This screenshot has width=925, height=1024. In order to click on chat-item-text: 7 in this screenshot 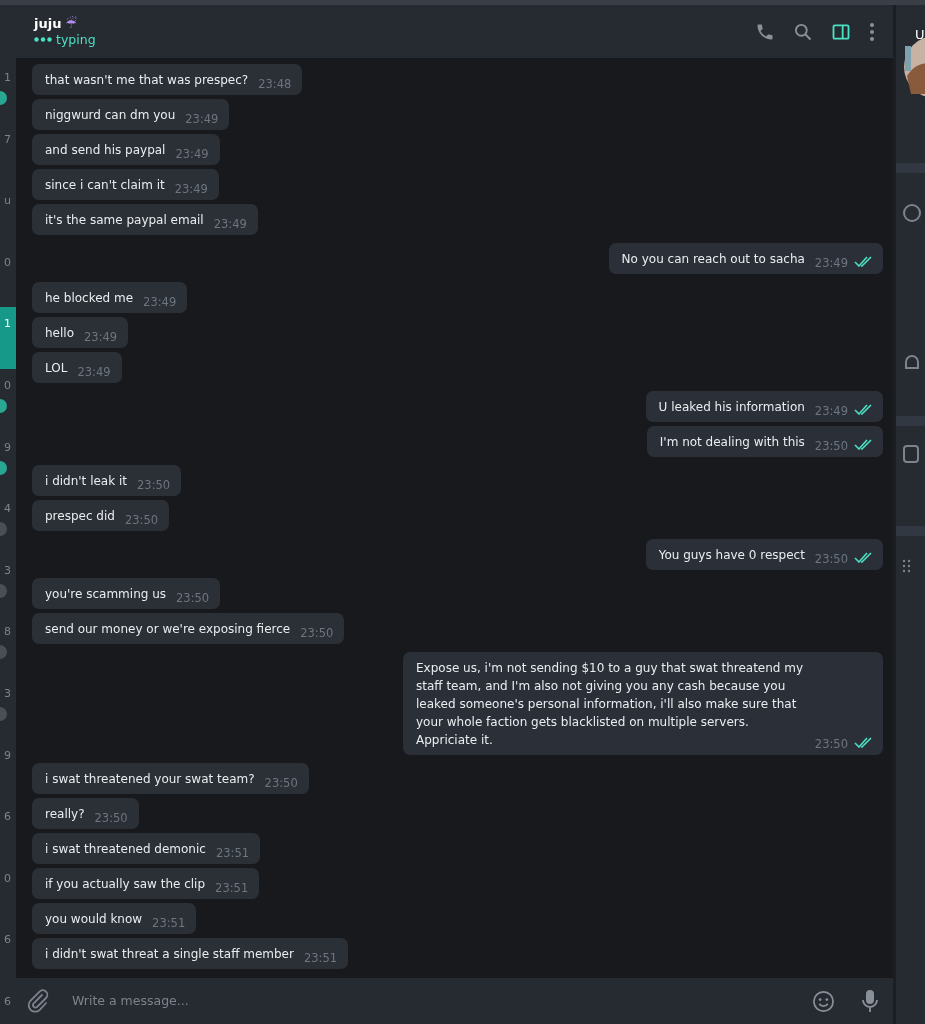, I will do `click(7, 139)`.